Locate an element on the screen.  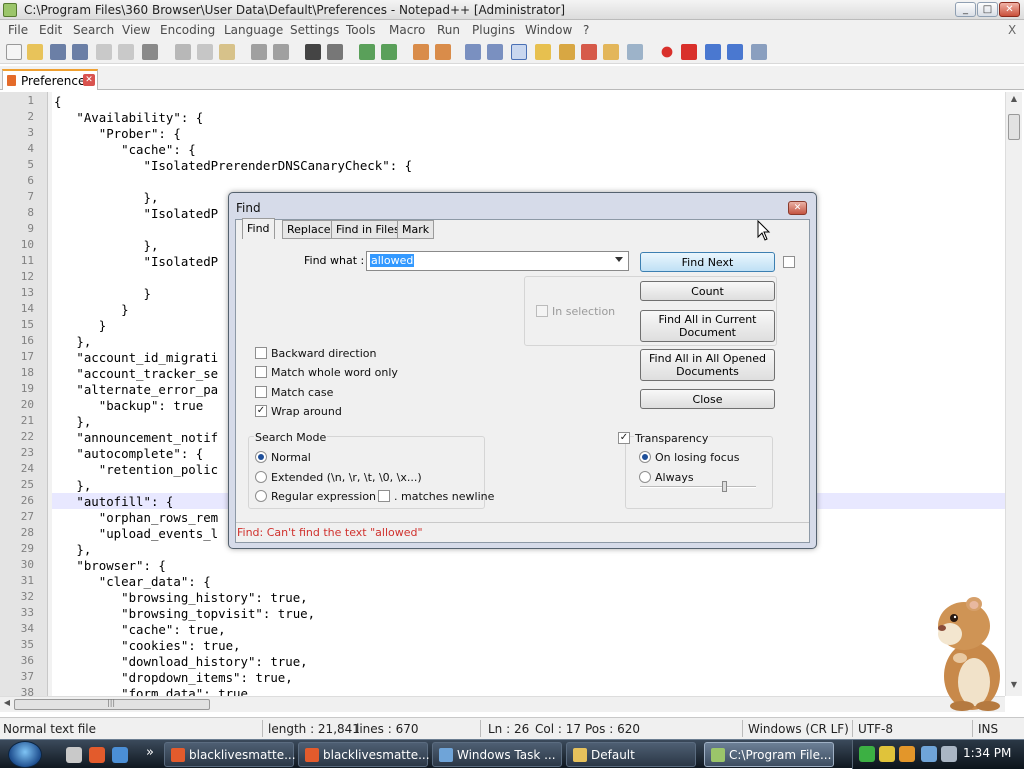
monitoring-icon is located at coordinates (635, 52).